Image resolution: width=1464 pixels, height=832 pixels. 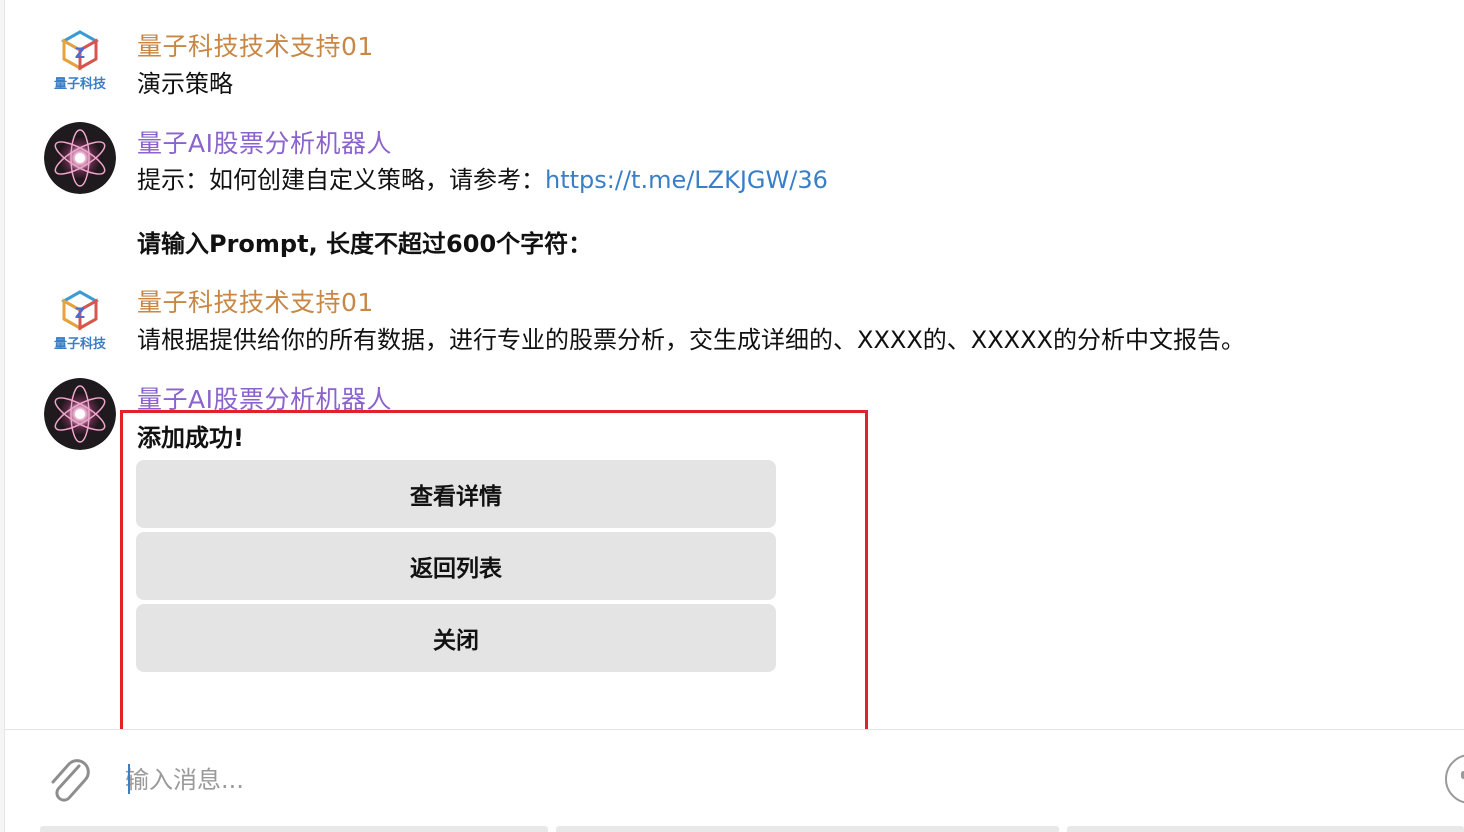 I want to click on message-input, so click(x=775, y=780).